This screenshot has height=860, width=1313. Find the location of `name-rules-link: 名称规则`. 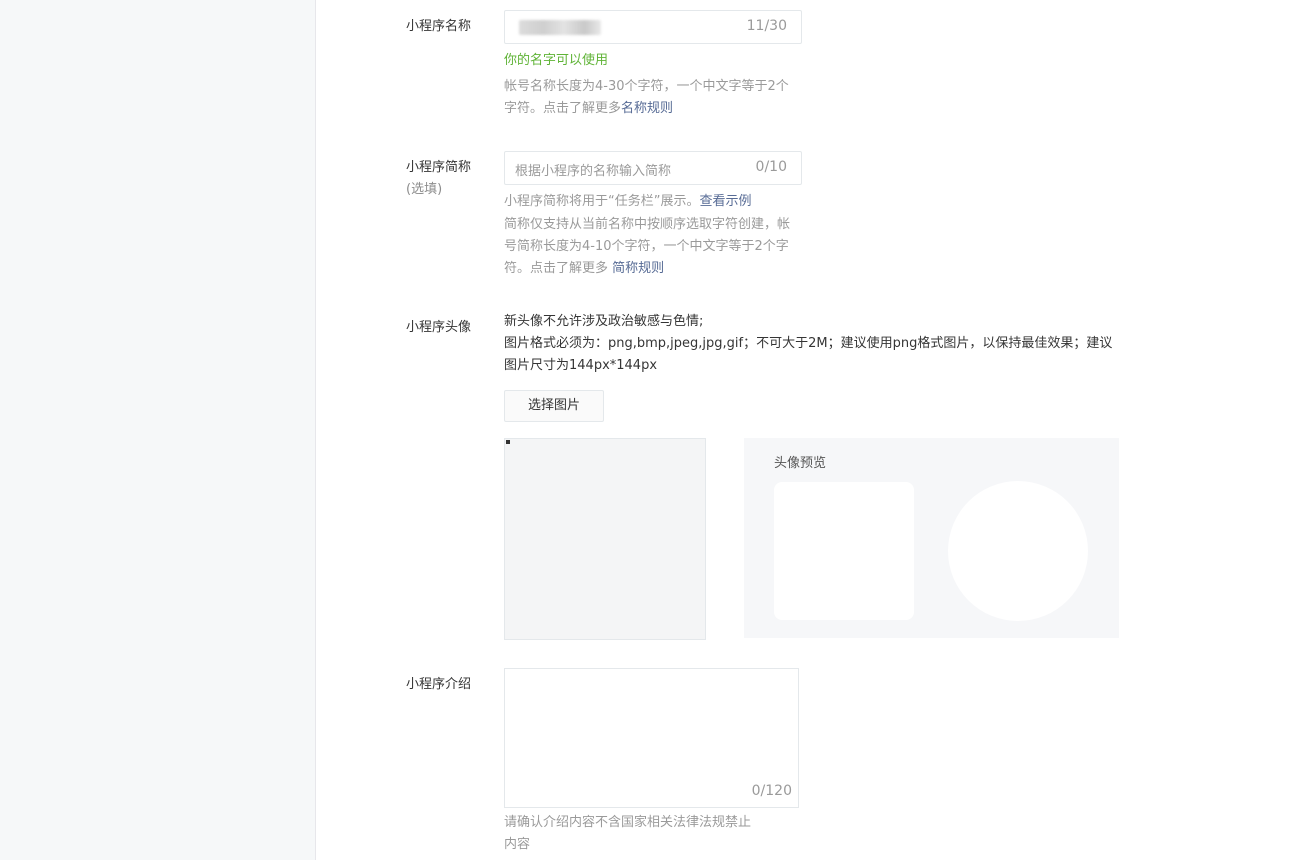

name-rules-link: 名称规则 is located at coordinates (647, 108).